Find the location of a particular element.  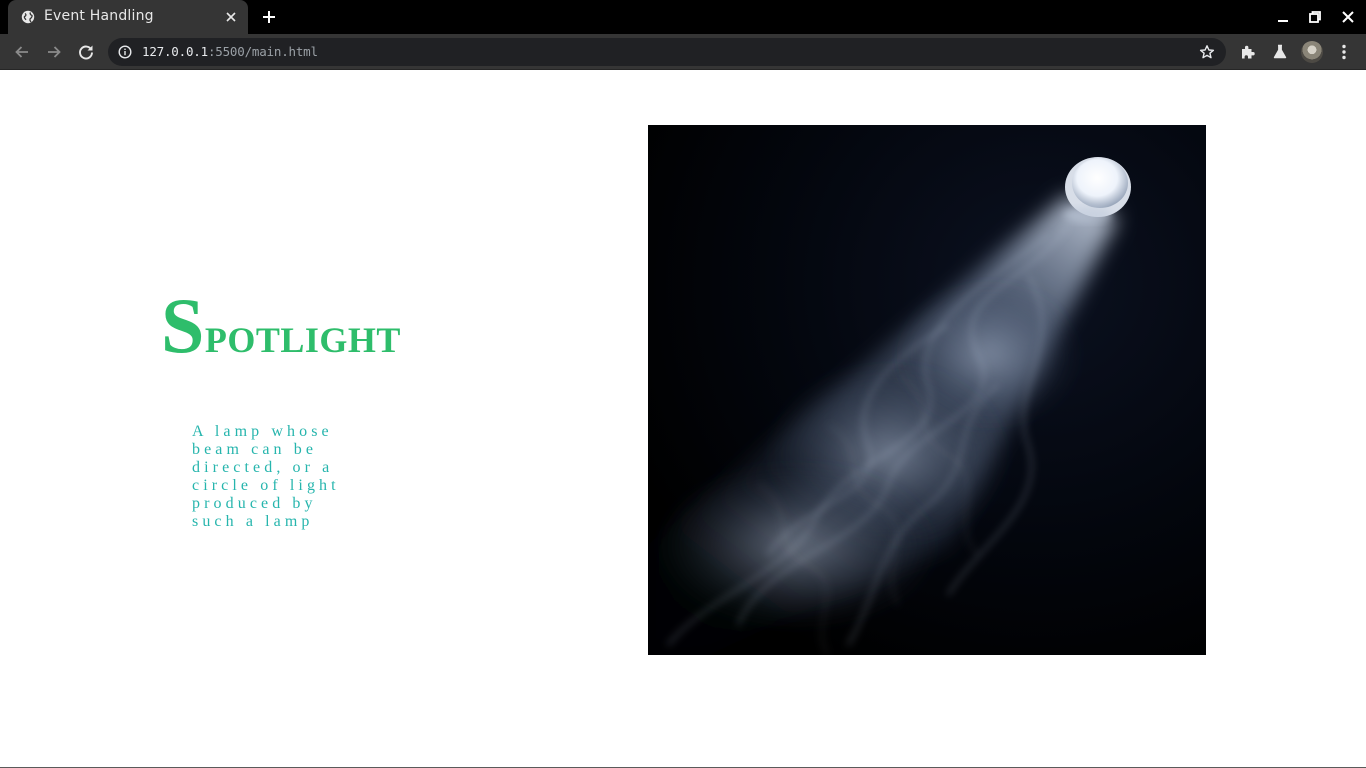

kebab-menu-icon is located at coordinates (1344, 52).